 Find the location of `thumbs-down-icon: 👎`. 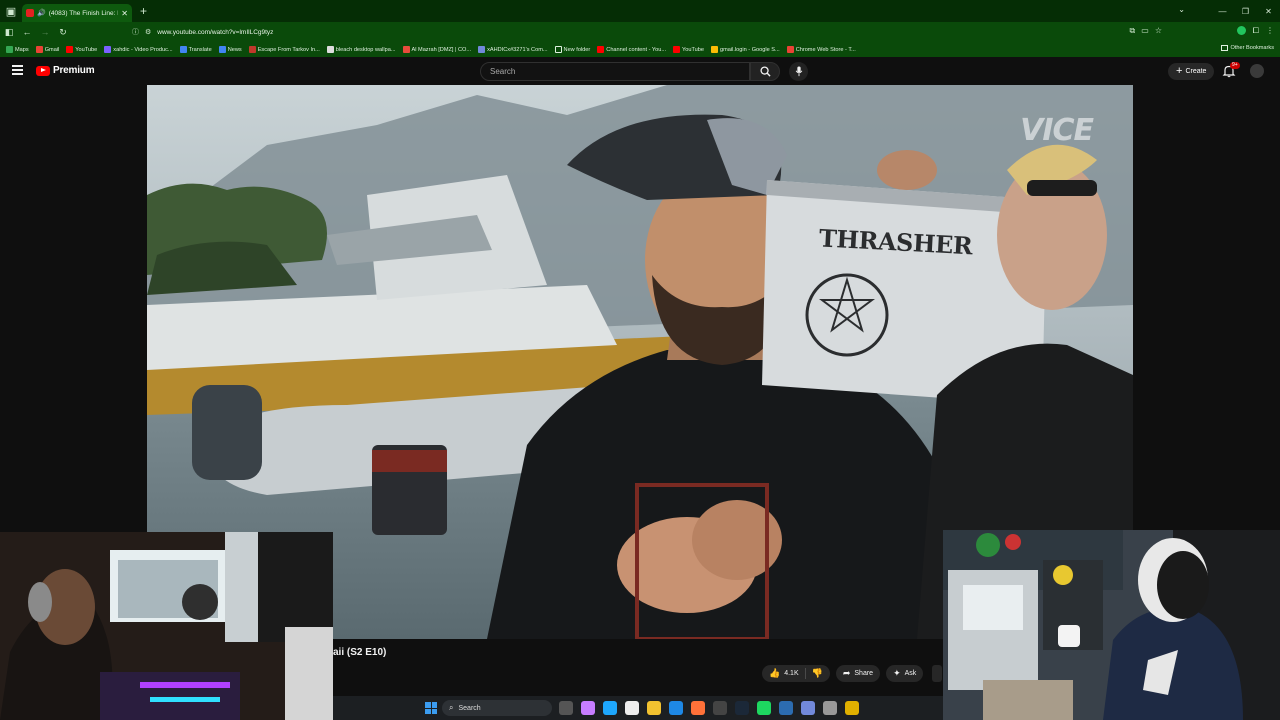

thumbs-down-icon: 👎 is located at coordinates (817, 673).